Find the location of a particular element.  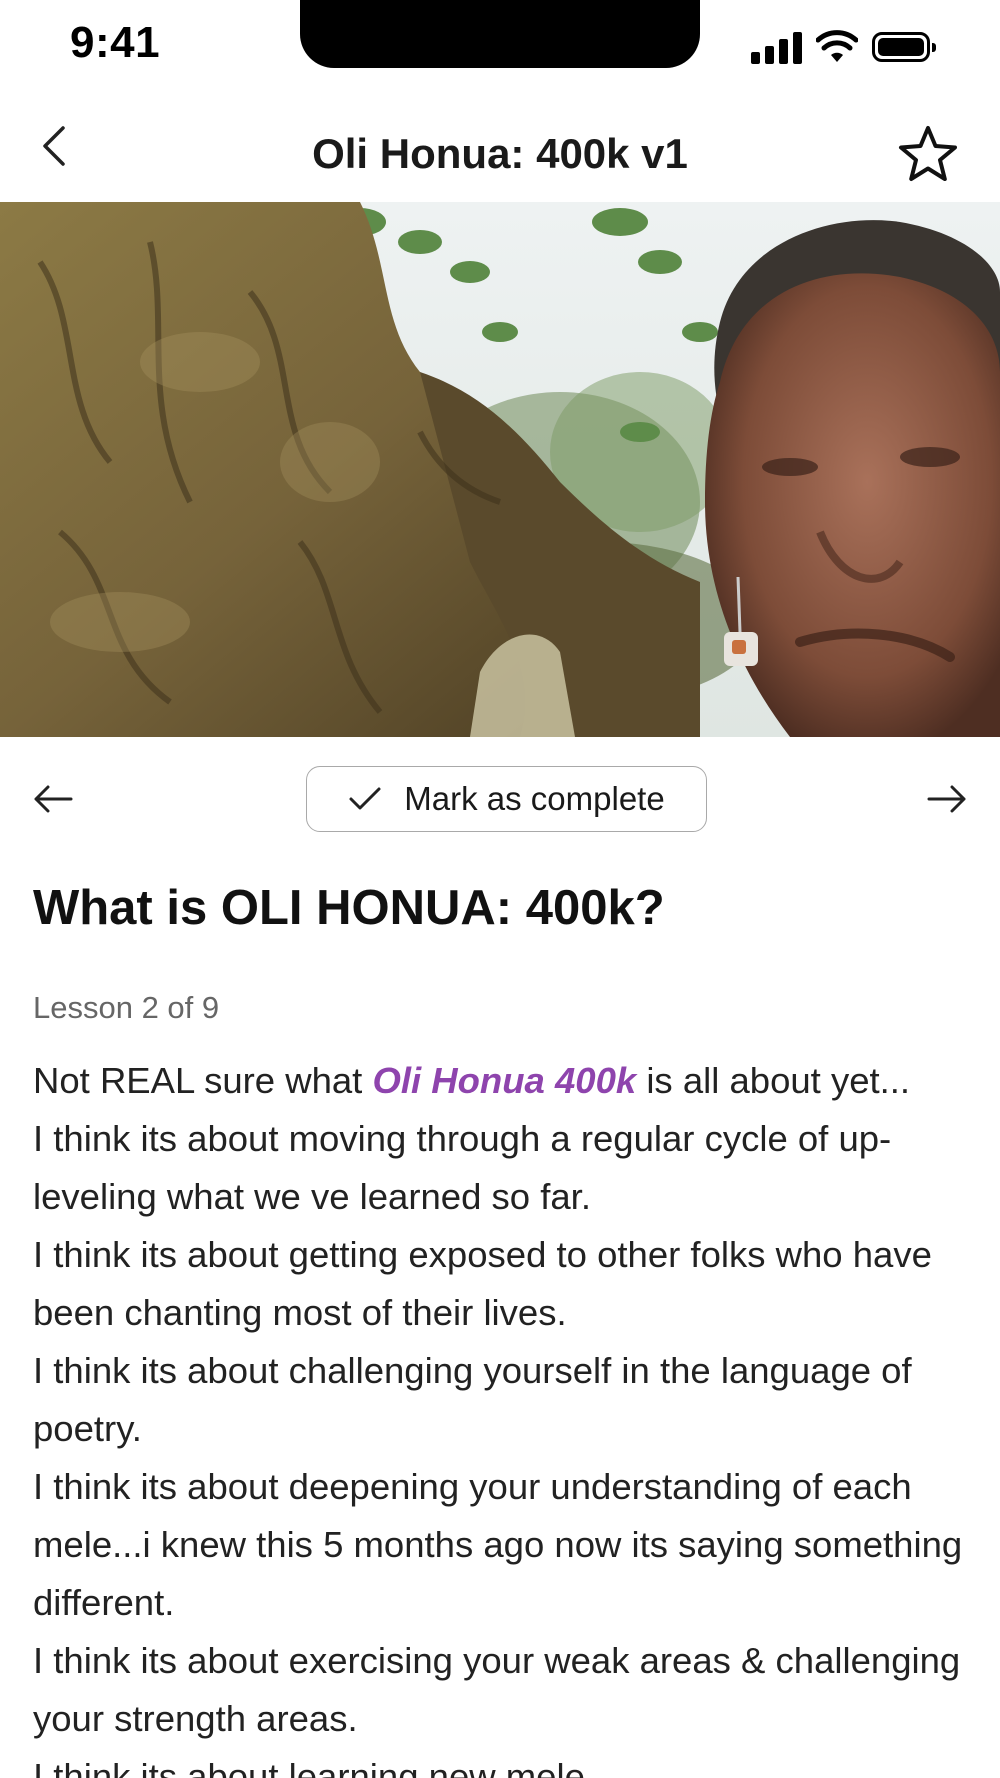

status-time: 9:41 is located at coordinates (115, 42).